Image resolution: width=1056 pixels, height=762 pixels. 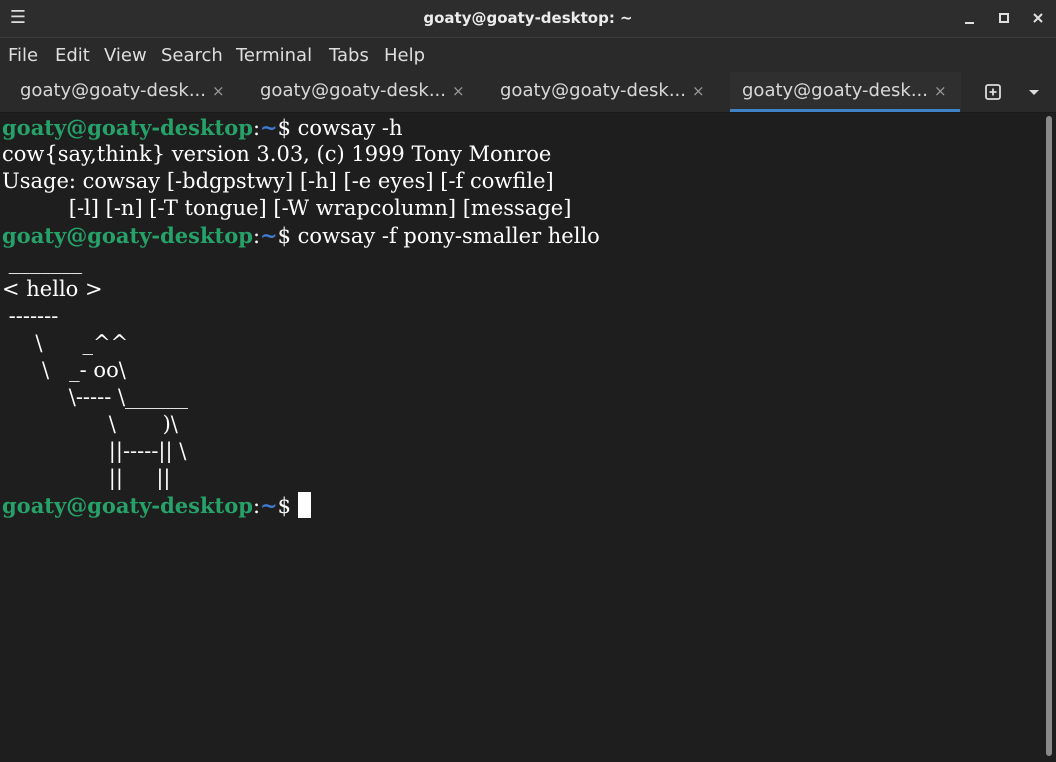 I want to click on command-text: cowsay -f pony-smaller hello, so click(x=448, y=236).